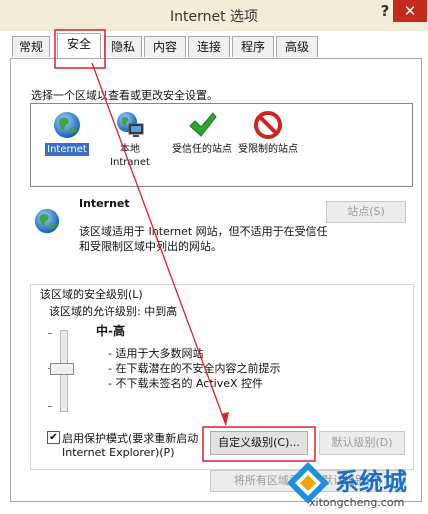 Image resolution: width=428 pixels, height=514 pixels. What do you see at coordinates (130, 124) in the screenshot?
I see `local-intranet-icon` at bounding box center [130, 124].